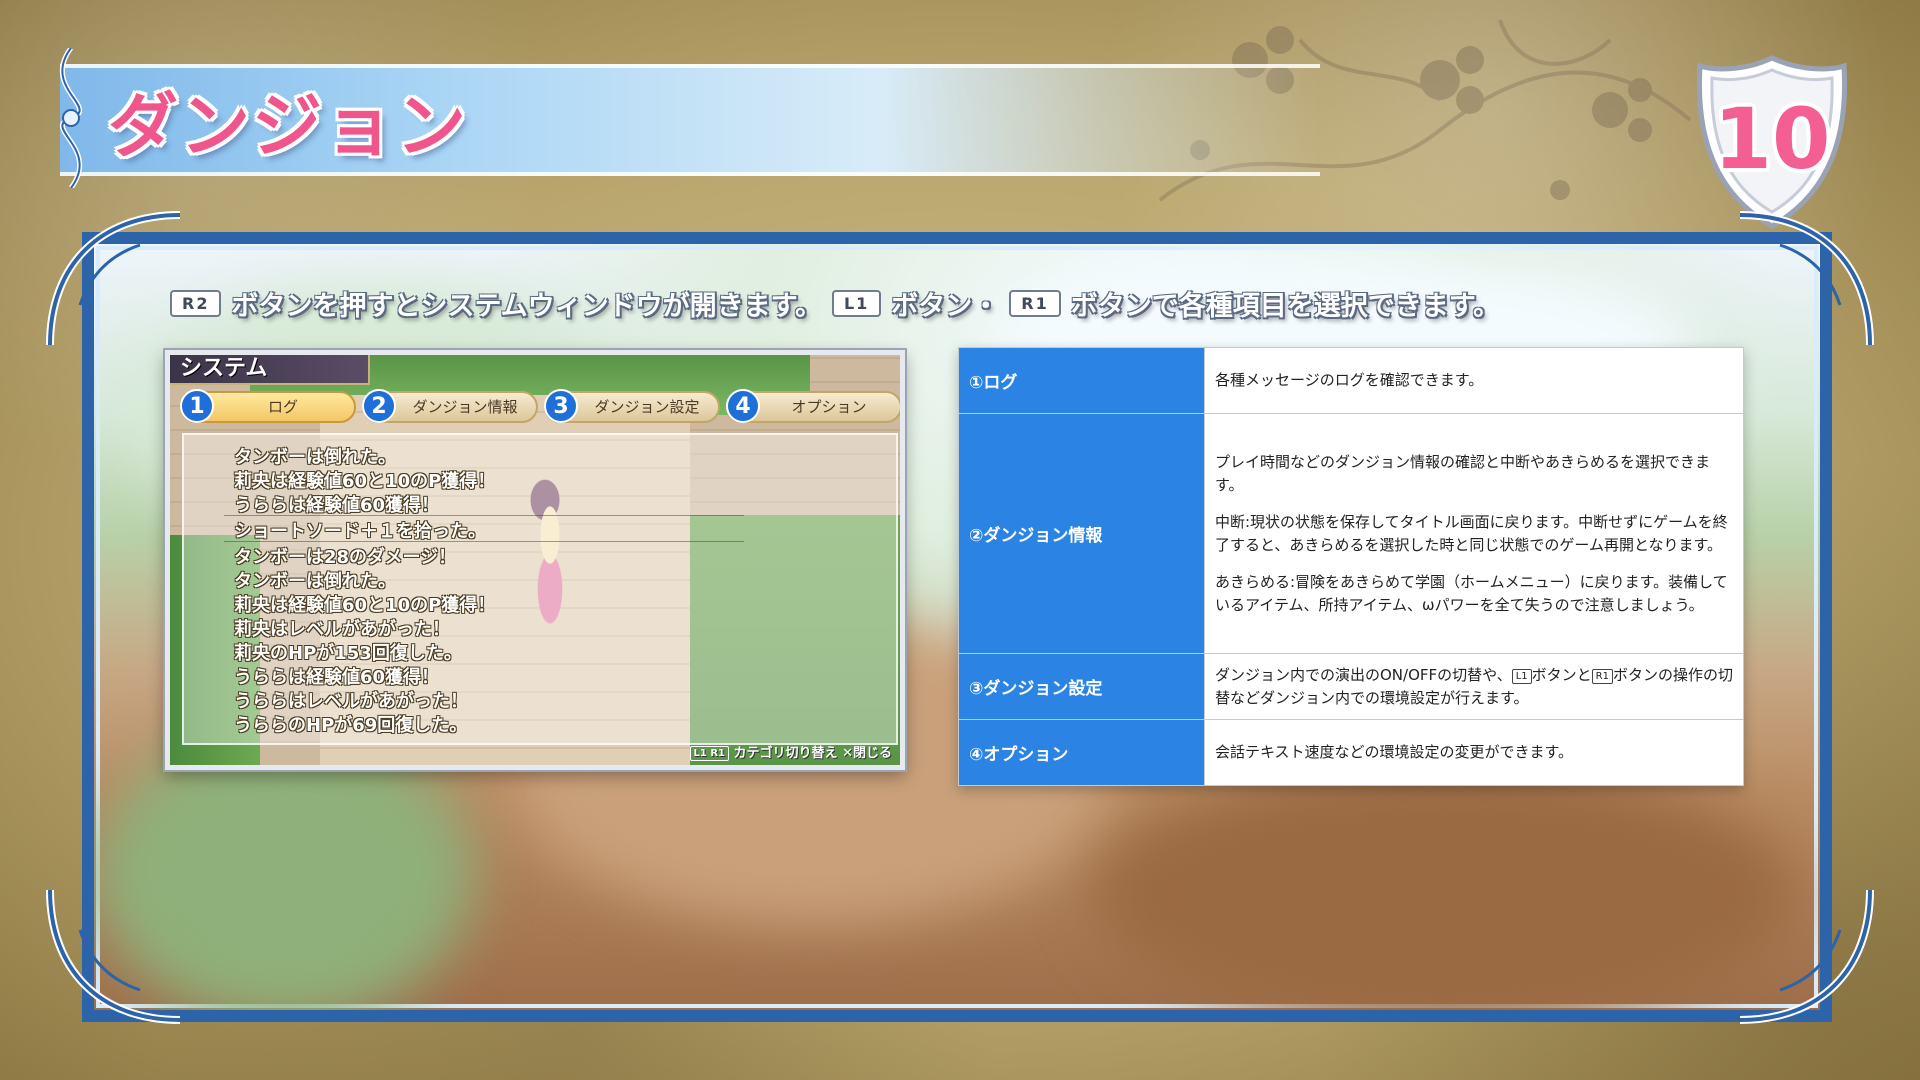 The height and width of the screenshot is (1080, 1920). I want to click on page-title: ダンジョン, so click(288, 126).